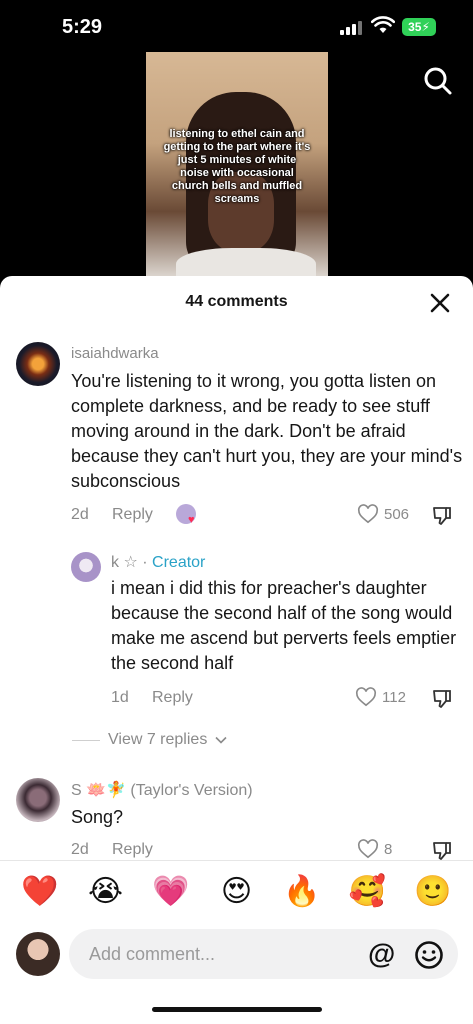  I want to click on battery-level: 35, so click(415, 27).